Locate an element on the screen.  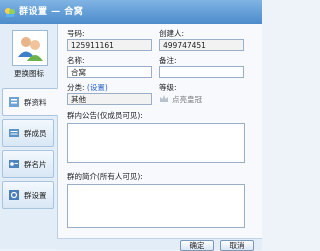
announcement-label: 群内公告(仅成员可见): is located at coordinates (105, 115).